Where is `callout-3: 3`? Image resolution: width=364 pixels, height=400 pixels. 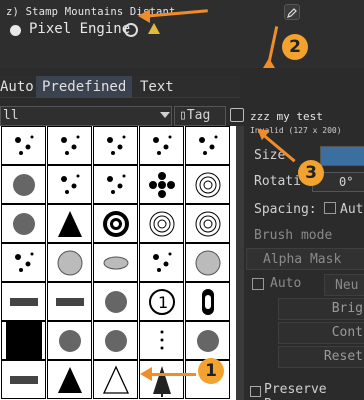 callout-3: 3 is located at coordinates (311, 173).